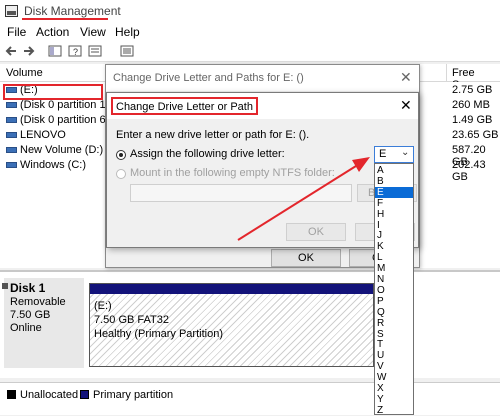 The image size is (500, 416). Describe the element at coordinates (394, 399) in the screenshot. I see `drive-letter-option: Y` at that location.